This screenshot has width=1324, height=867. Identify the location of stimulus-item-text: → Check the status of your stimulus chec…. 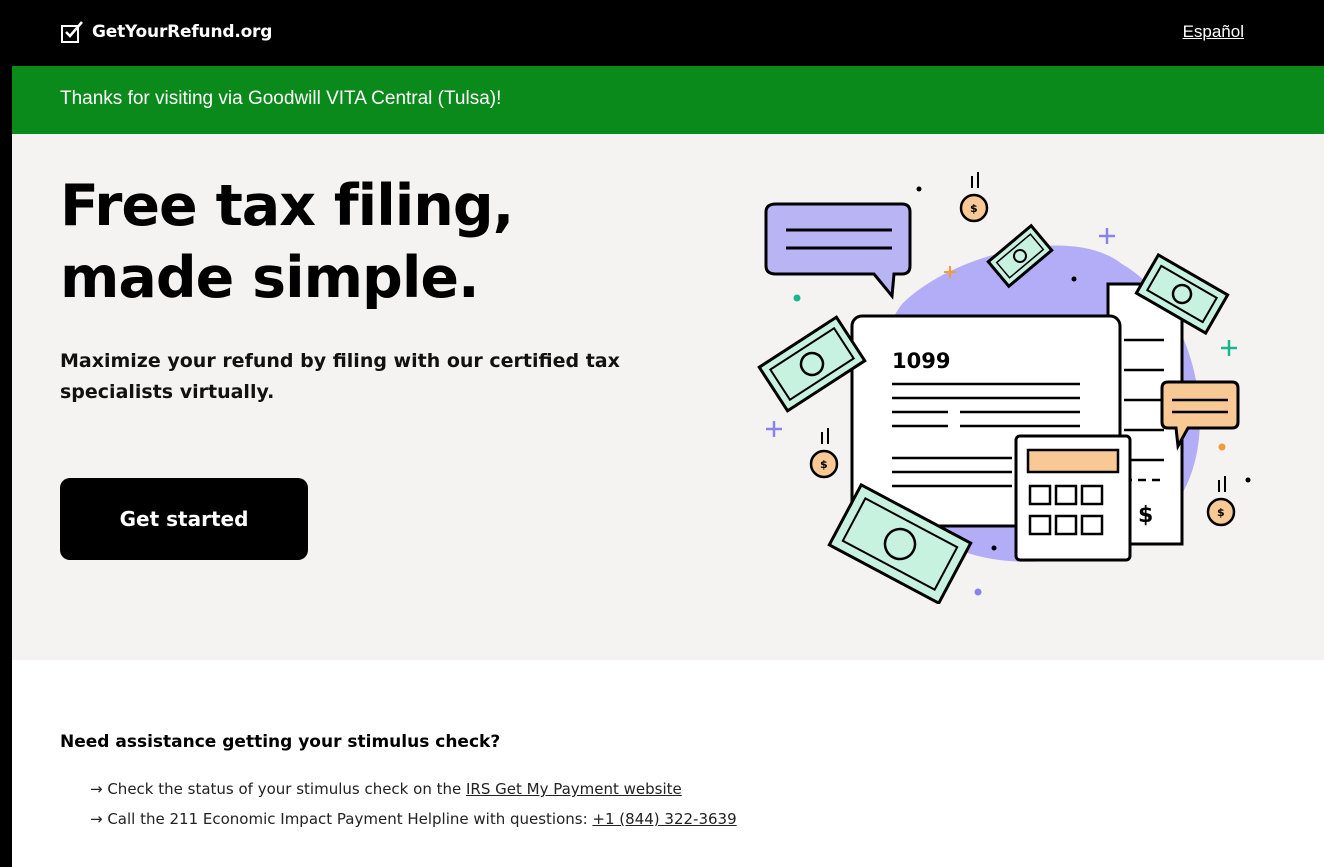
(278, 789).